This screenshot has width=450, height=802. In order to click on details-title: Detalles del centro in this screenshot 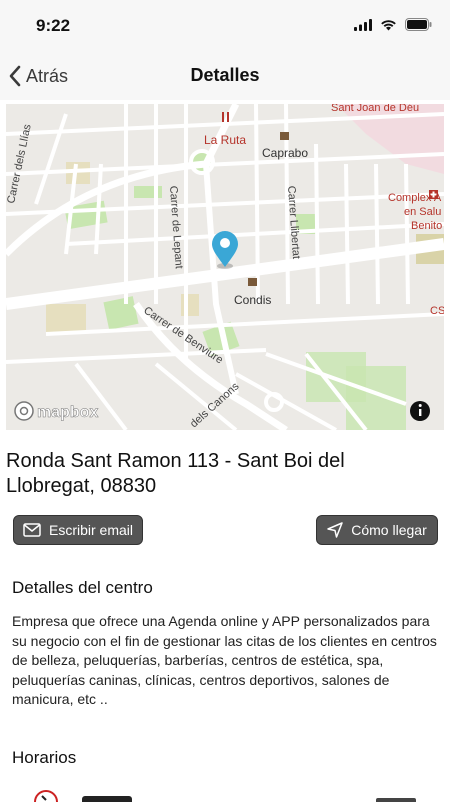, I will do `click(82, 587)`.